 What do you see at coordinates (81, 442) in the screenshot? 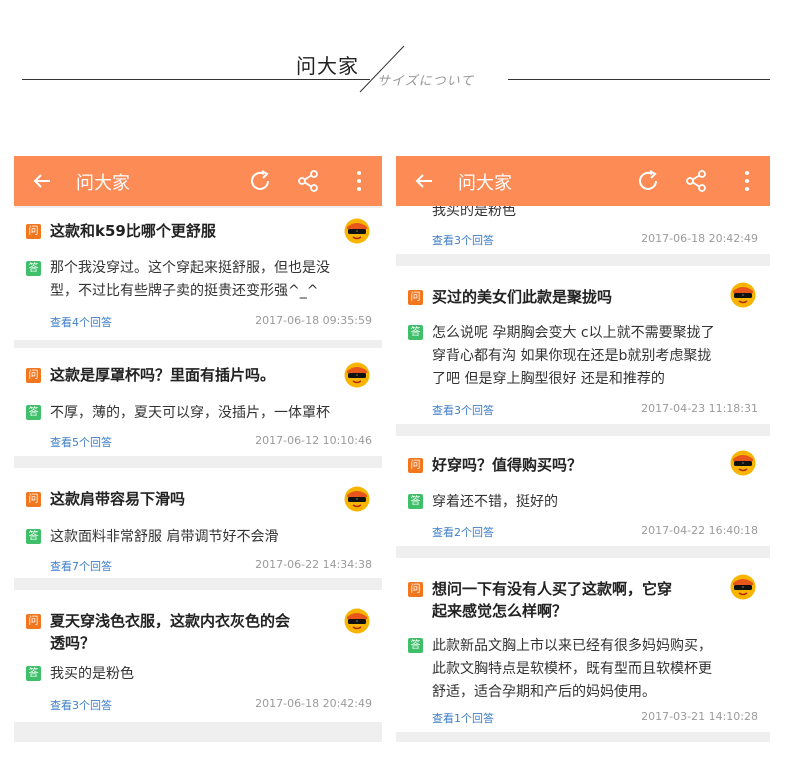
I see `view-answers-link: 查看5个回答` at bounding box center [81, 442].